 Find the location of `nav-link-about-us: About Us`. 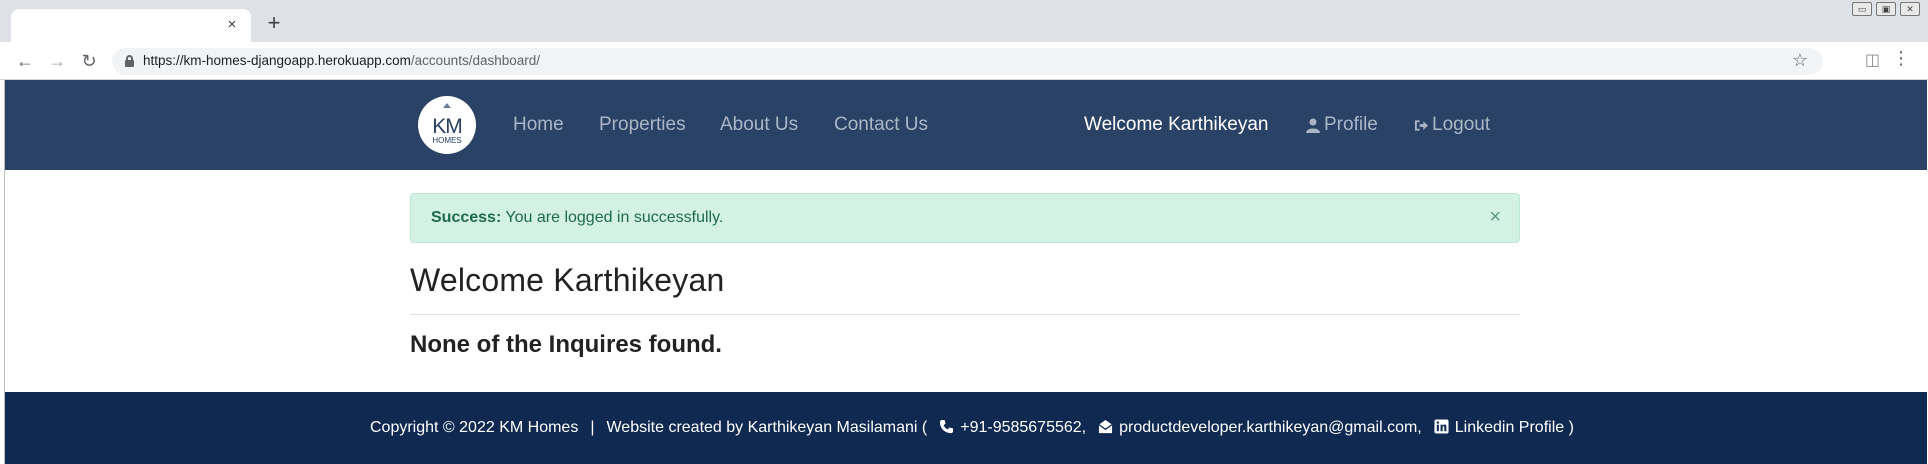

nav-link-about-us: About Us is located at coordinates (759, 125).